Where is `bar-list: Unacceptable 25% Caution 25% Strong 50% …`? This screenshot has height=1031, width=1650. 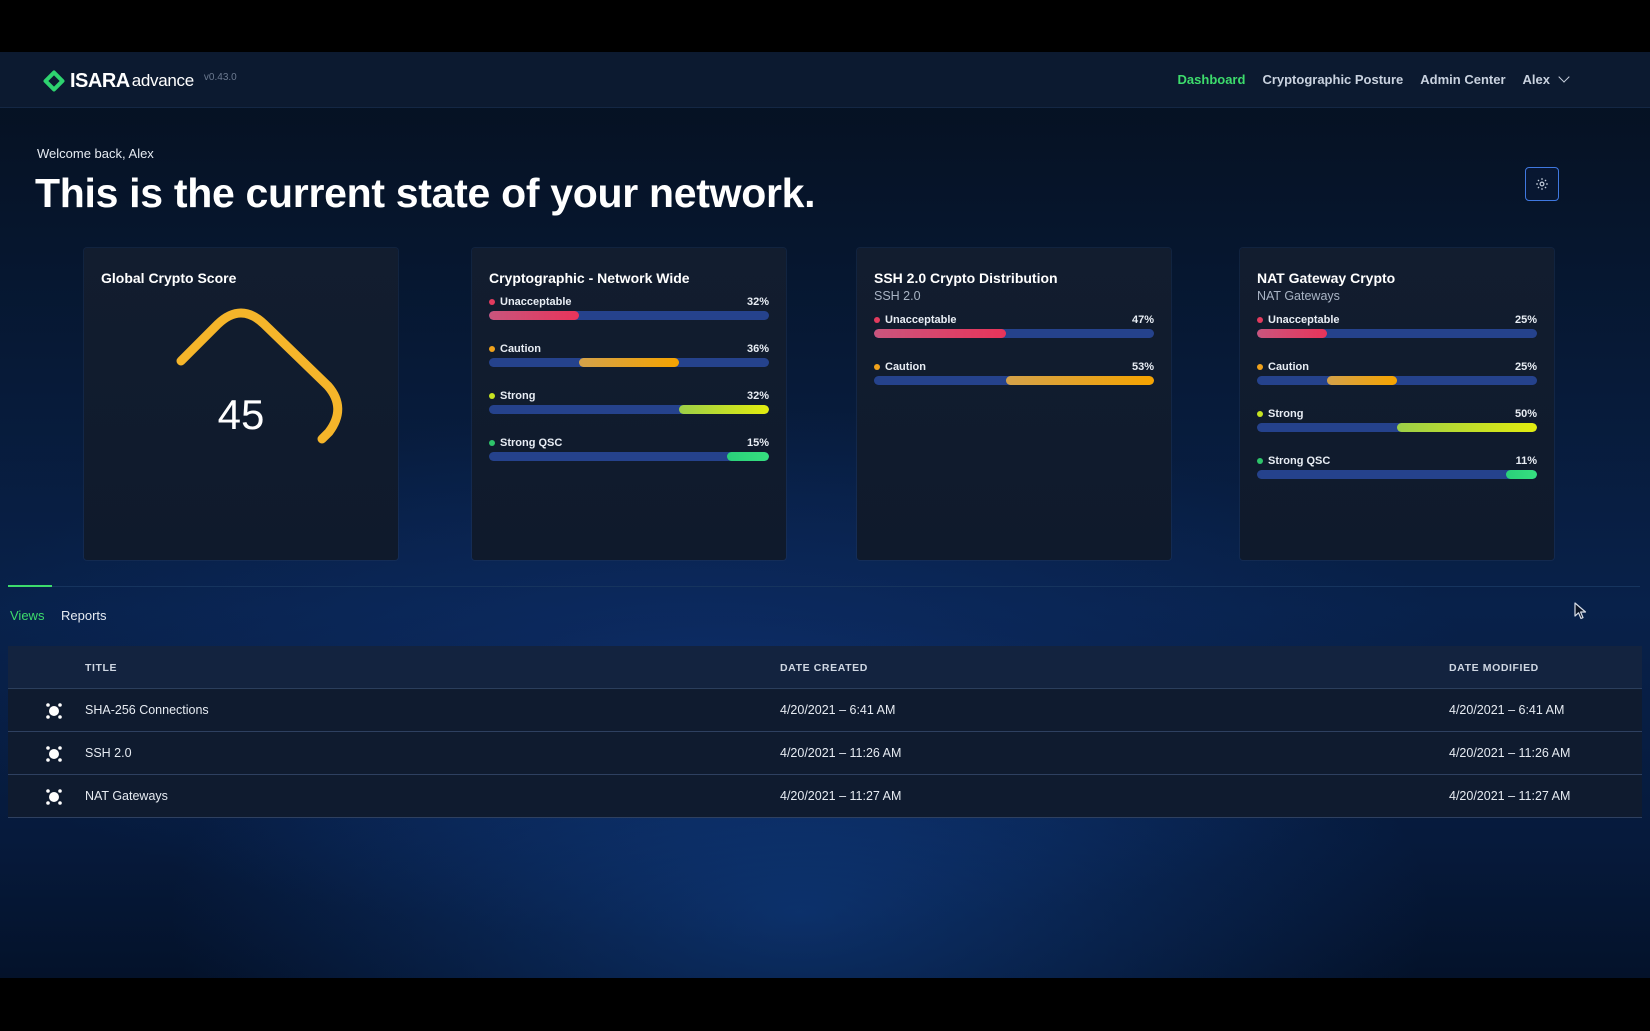 bar-list: Unacceptable 25% Caution 25% Strong 50% … is located at coordinates (1397, 408).